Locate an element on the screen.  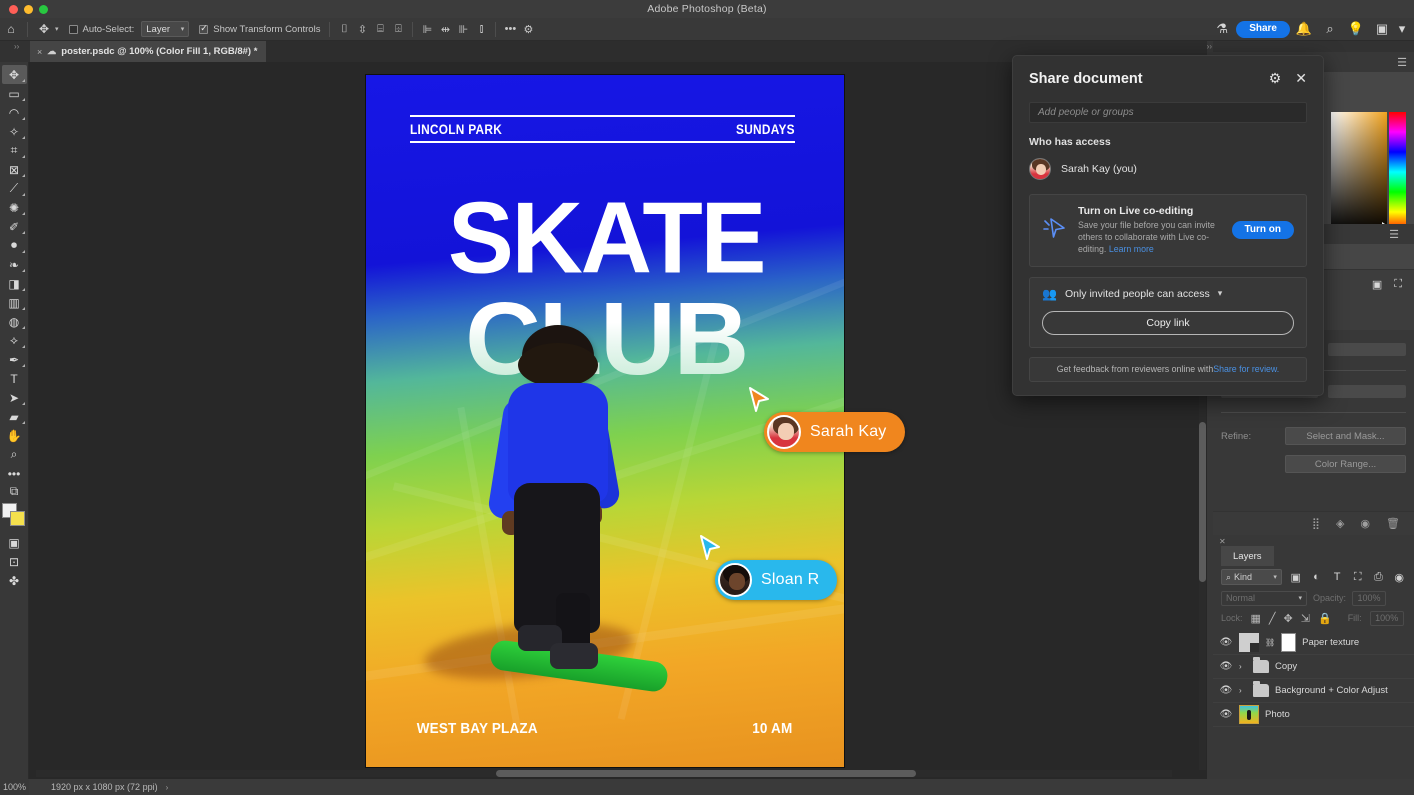
history-brush-tool: ❧ is located at coordinates (14, 264).